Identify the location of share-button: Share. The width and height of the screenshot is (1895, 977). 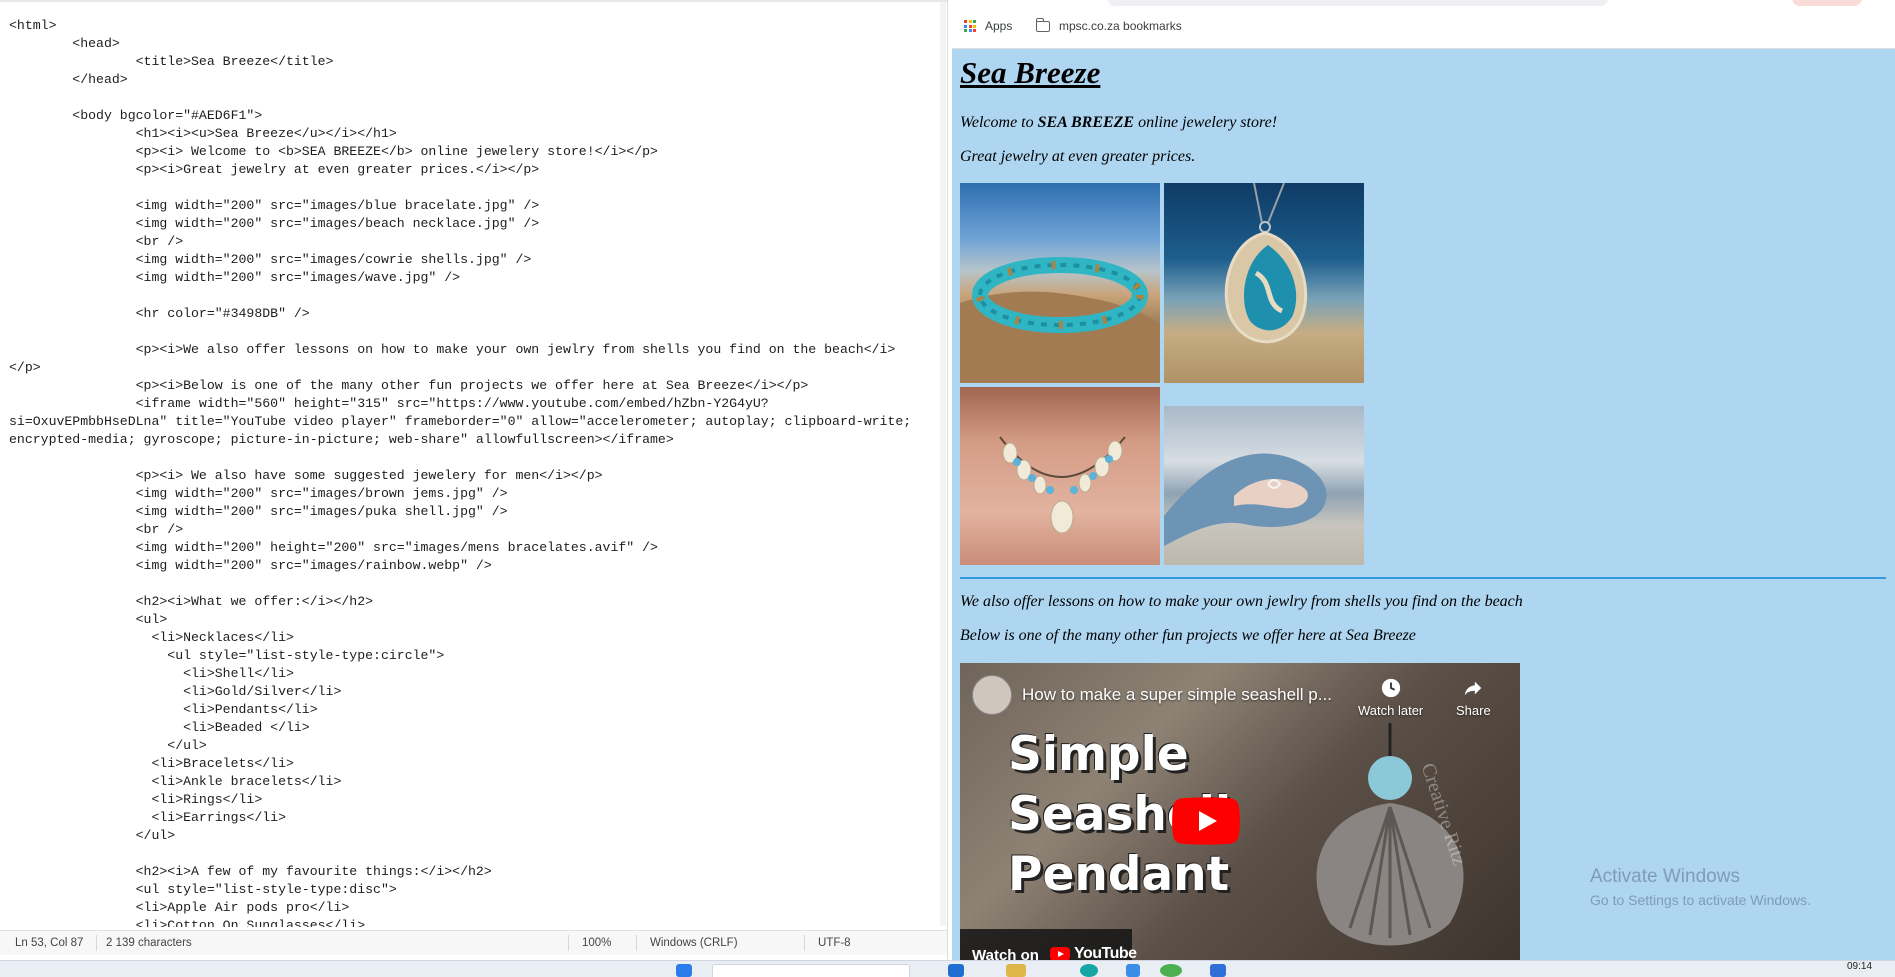
(1473, 697).